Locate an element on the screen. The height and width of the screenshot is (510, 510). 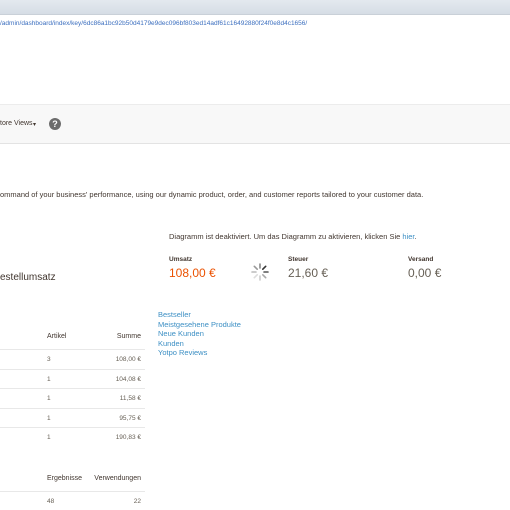
table-row: 1 95,75 € is located at coordinates (72, 417).